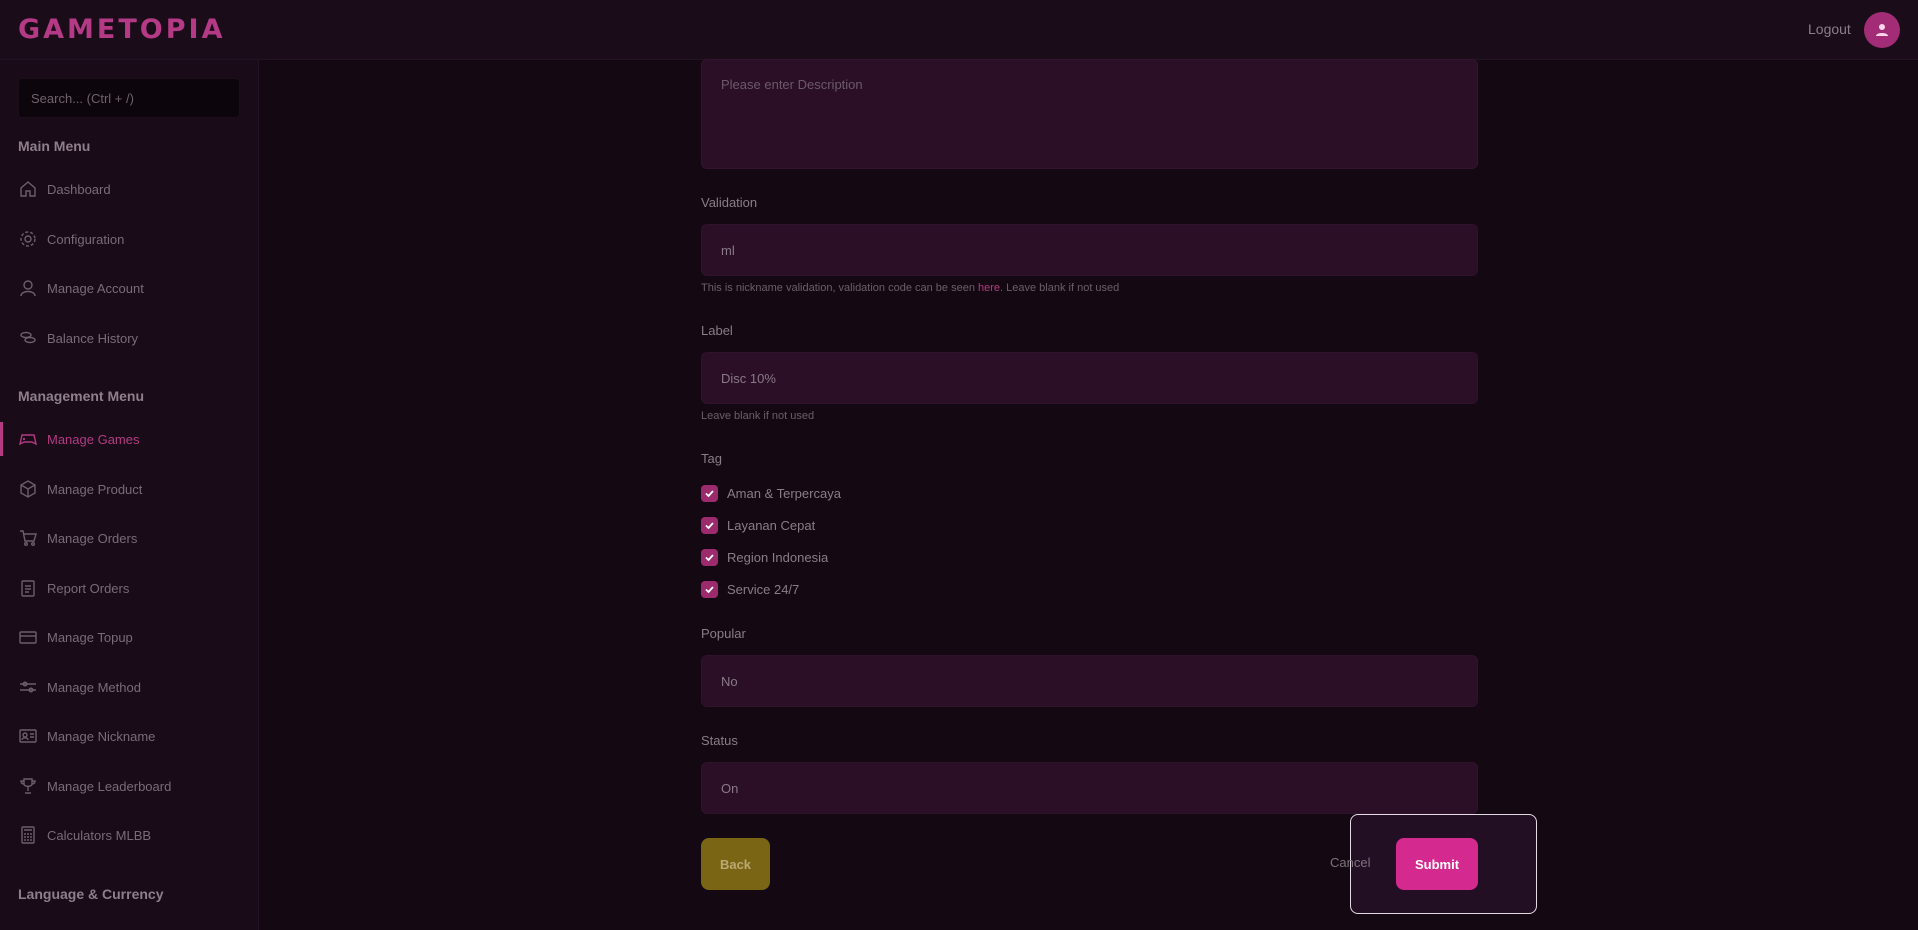  Describe the element at coordinates (763, 589) in the screenshot. I see `checkbox-label: Service 24/7` at that location.